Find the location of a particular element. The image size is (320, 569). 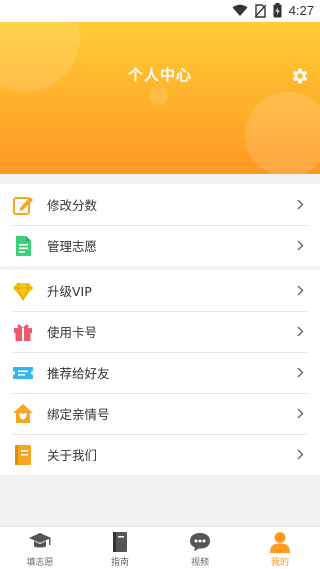

gear-icon is located at coordinates (300, 76).